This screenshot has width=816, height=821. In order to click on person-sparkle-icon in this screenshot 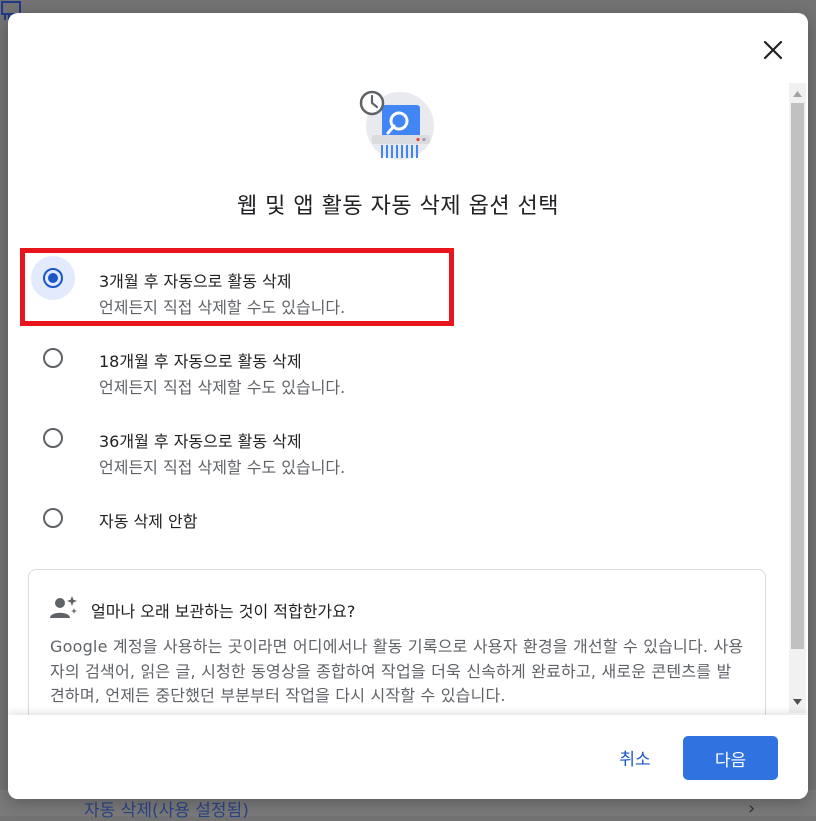, I will do `click(64, 609)`.